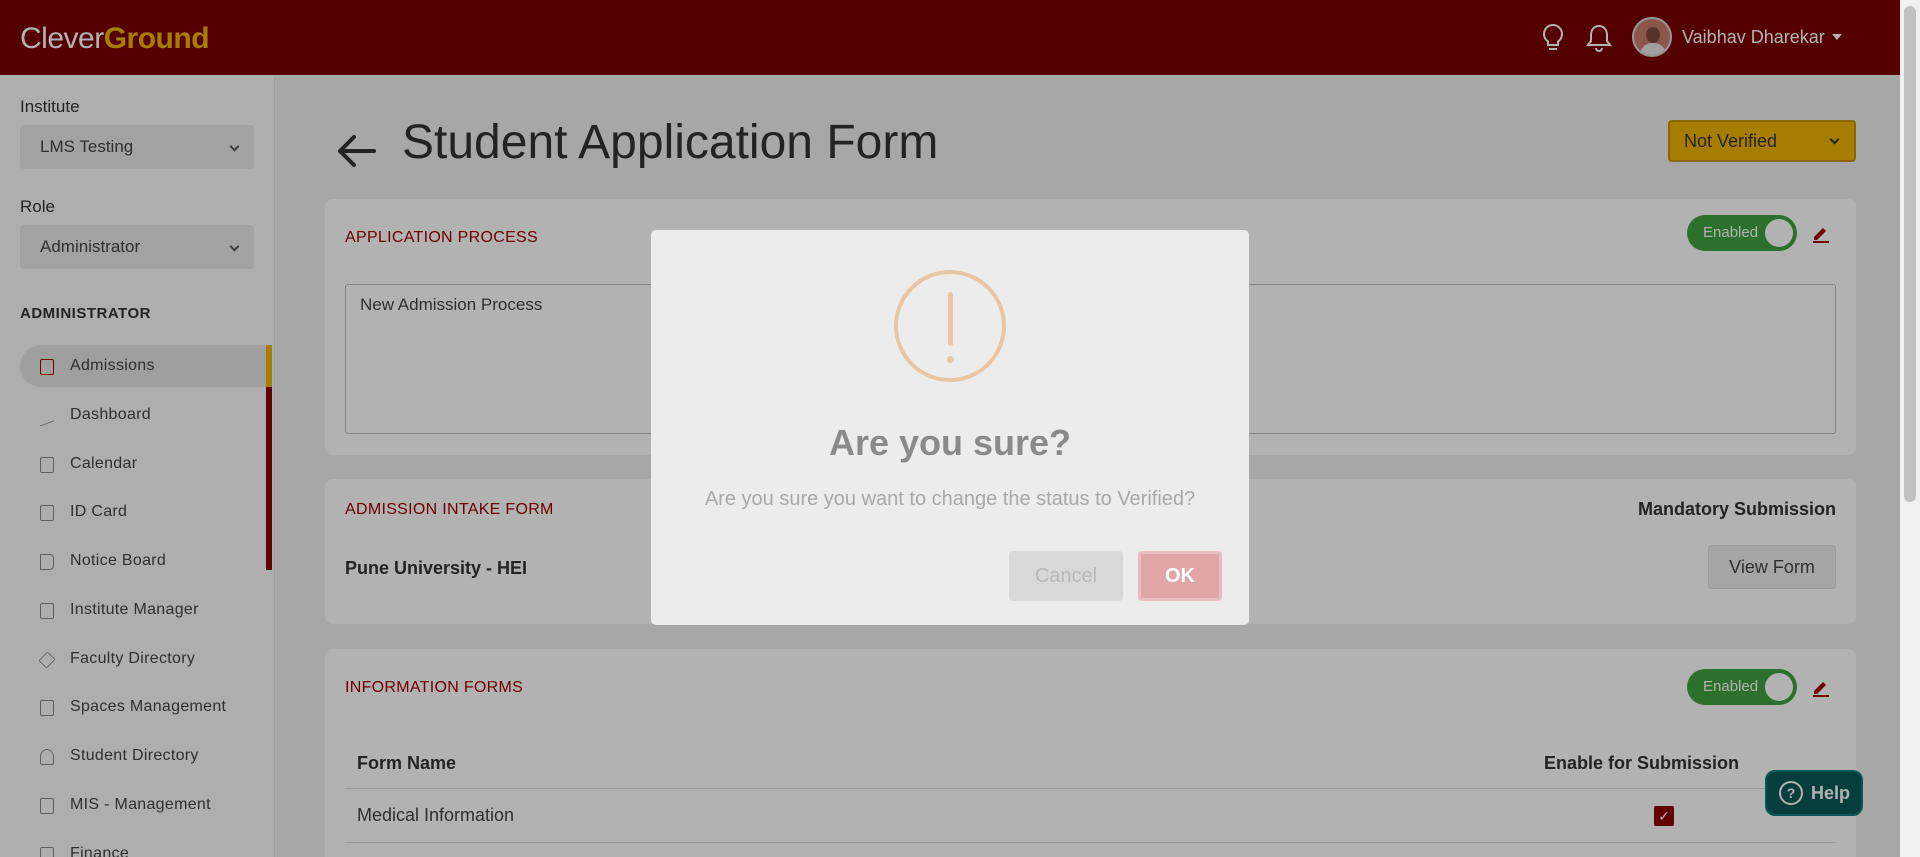 Image resolution: width=1920 pixels, height=857 pixels. I want to click on page-scrollbar, so click(1910, 428).